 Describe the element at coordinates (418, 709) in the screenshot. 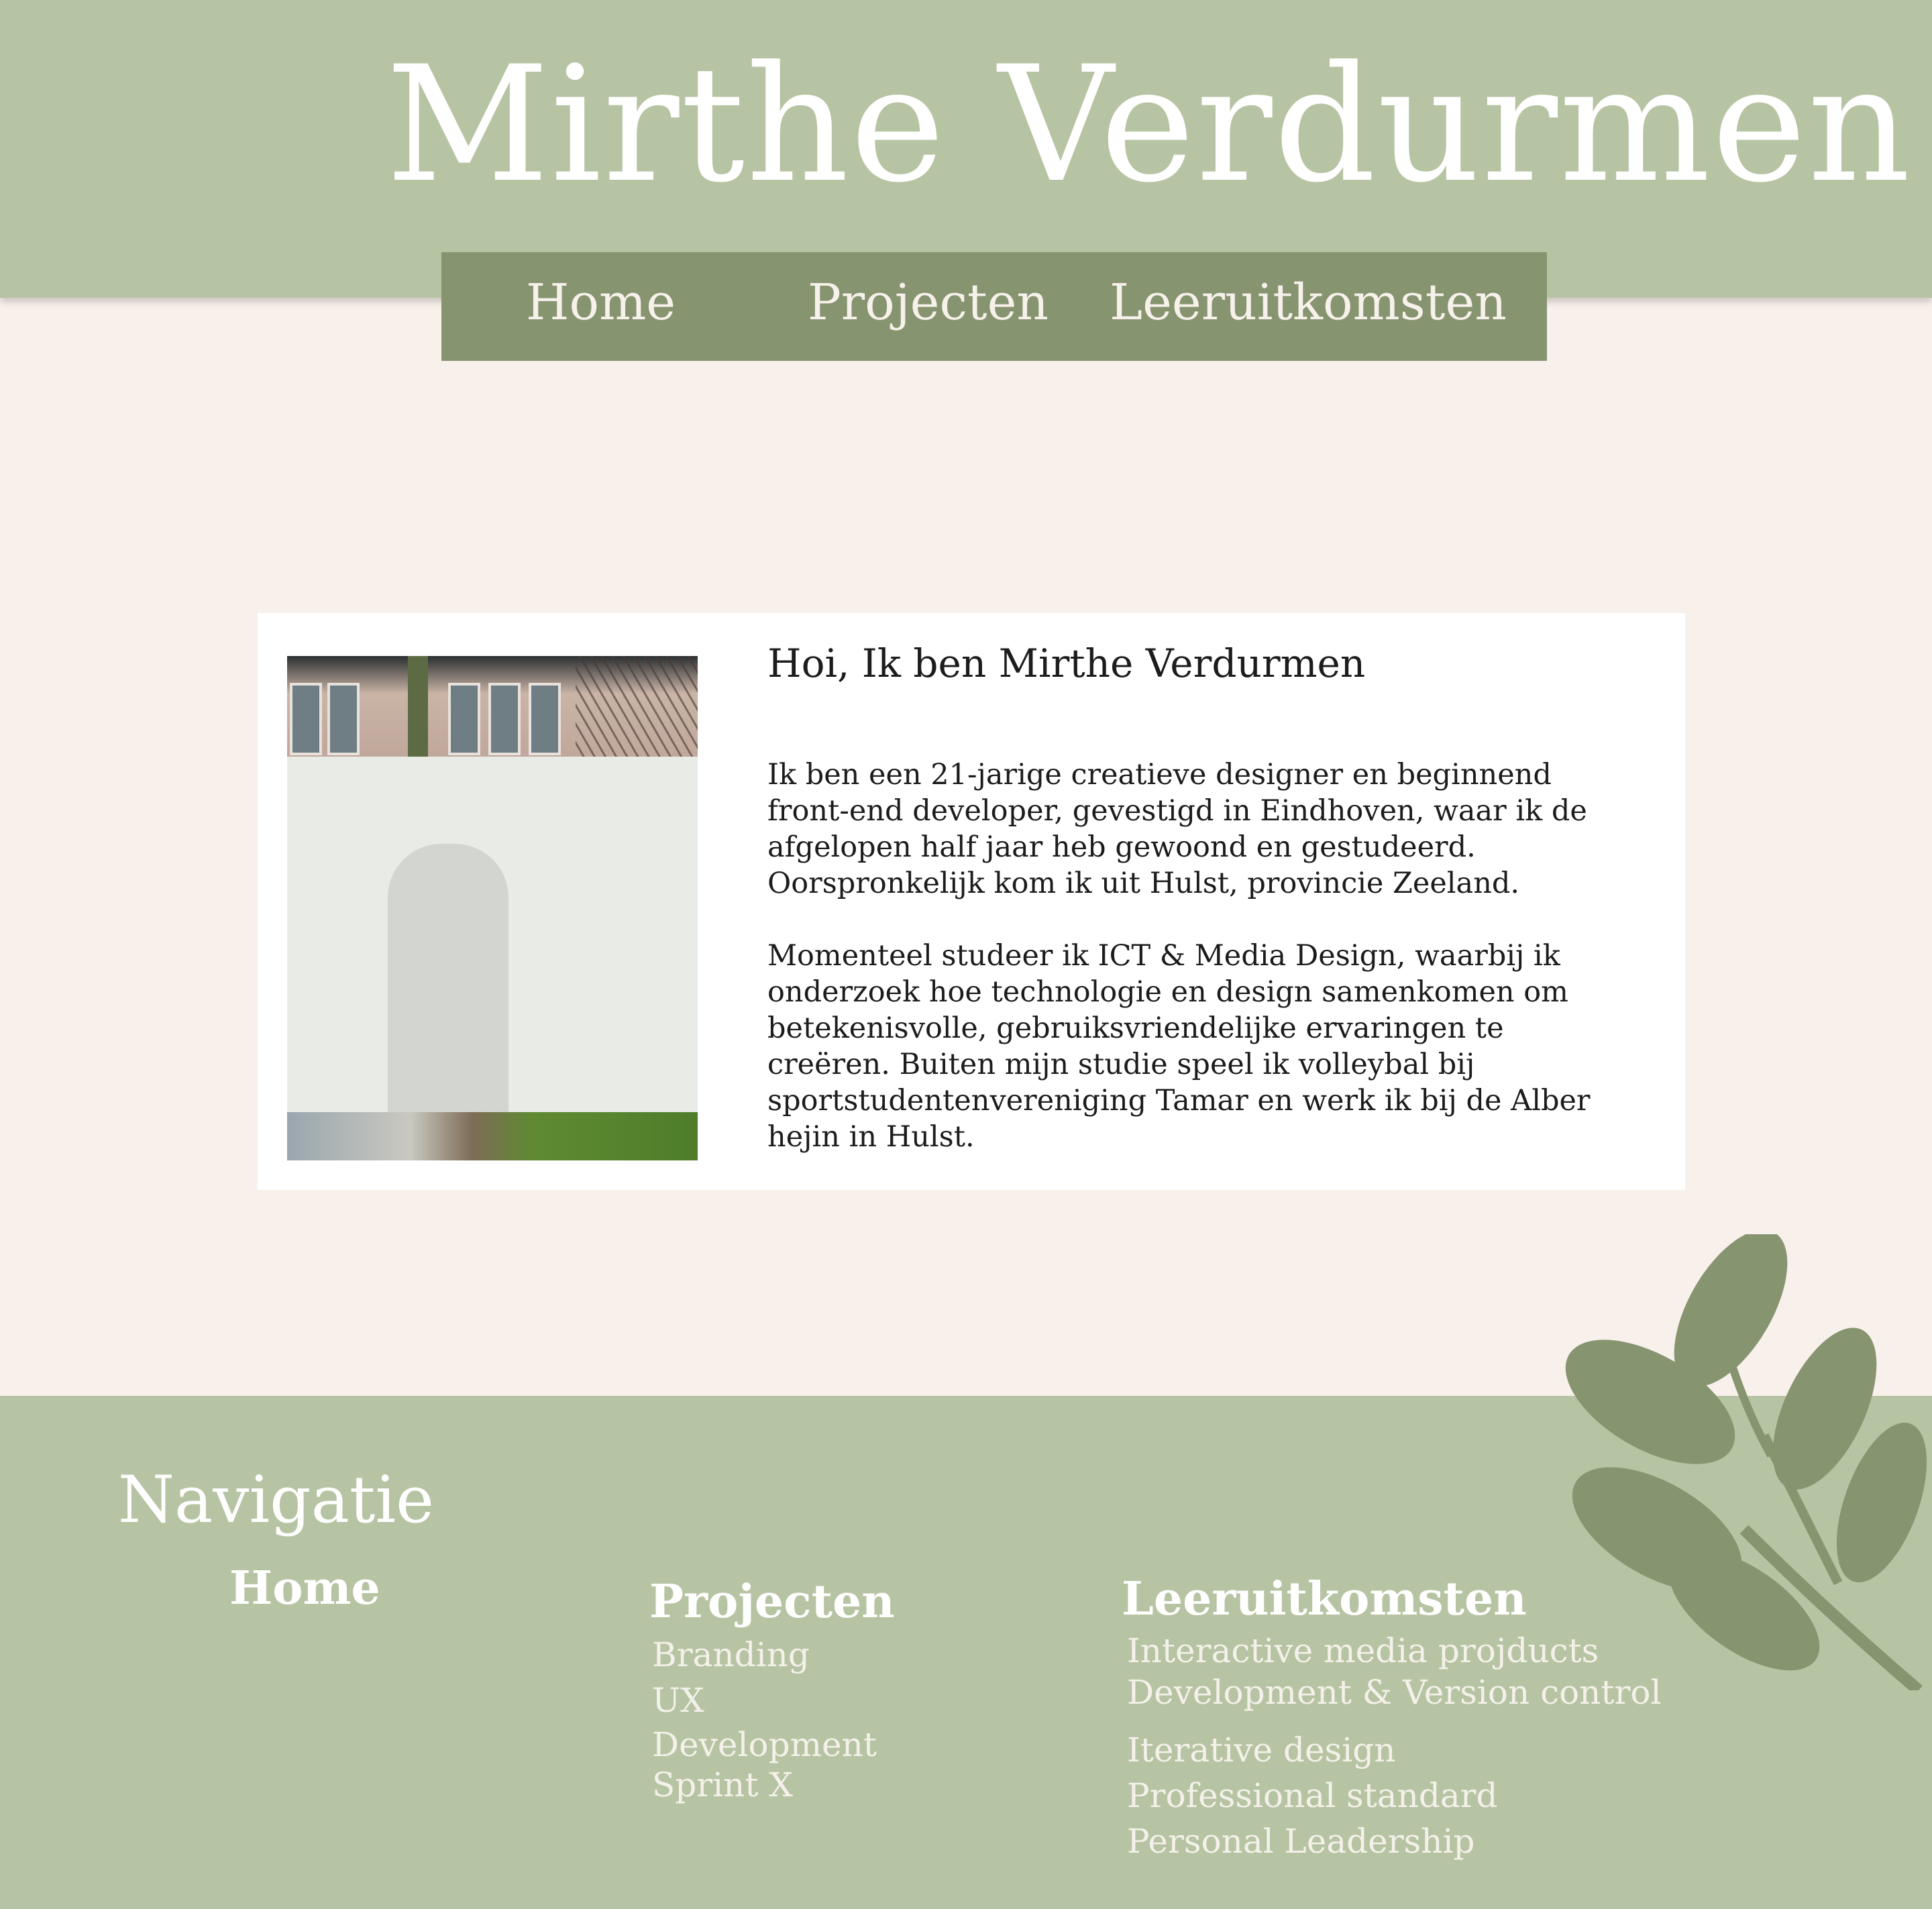

I see `photo-ivy` at that location.